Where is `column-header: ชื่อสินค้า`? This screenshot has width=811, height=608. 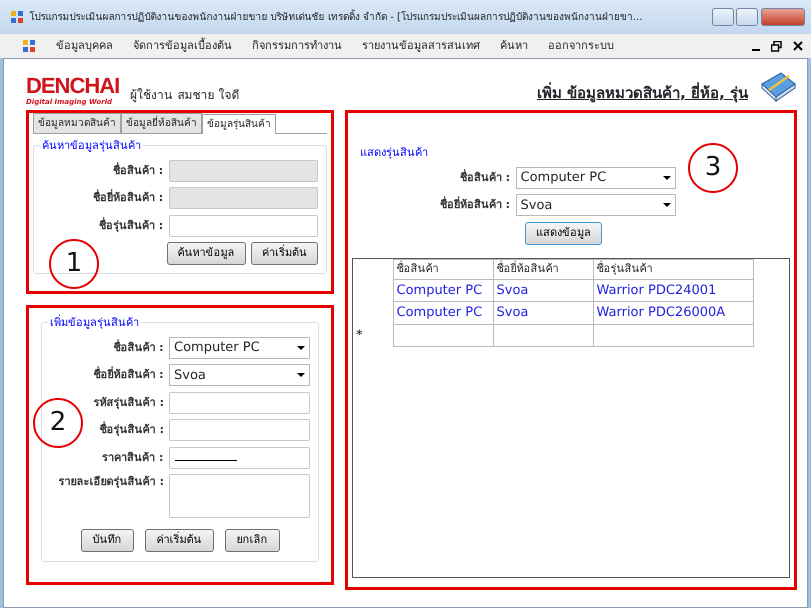
column-header: ชื่อสินค้า is located at coordinates (443, 270).